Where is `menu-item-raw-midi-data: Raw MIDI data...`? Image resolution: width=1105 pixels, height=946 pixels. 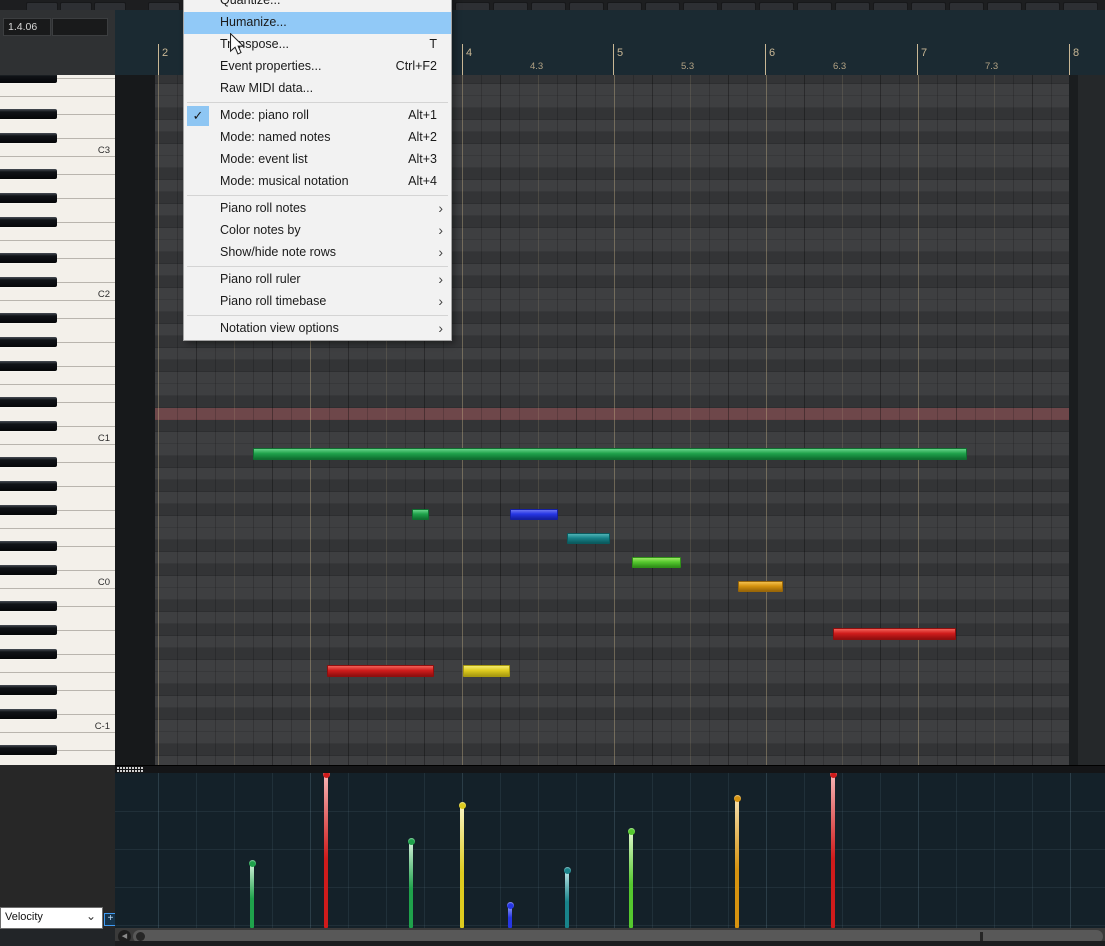 menu-item-raw-midi-data: Raw MIDI data... is located at coordinates (317, 89).